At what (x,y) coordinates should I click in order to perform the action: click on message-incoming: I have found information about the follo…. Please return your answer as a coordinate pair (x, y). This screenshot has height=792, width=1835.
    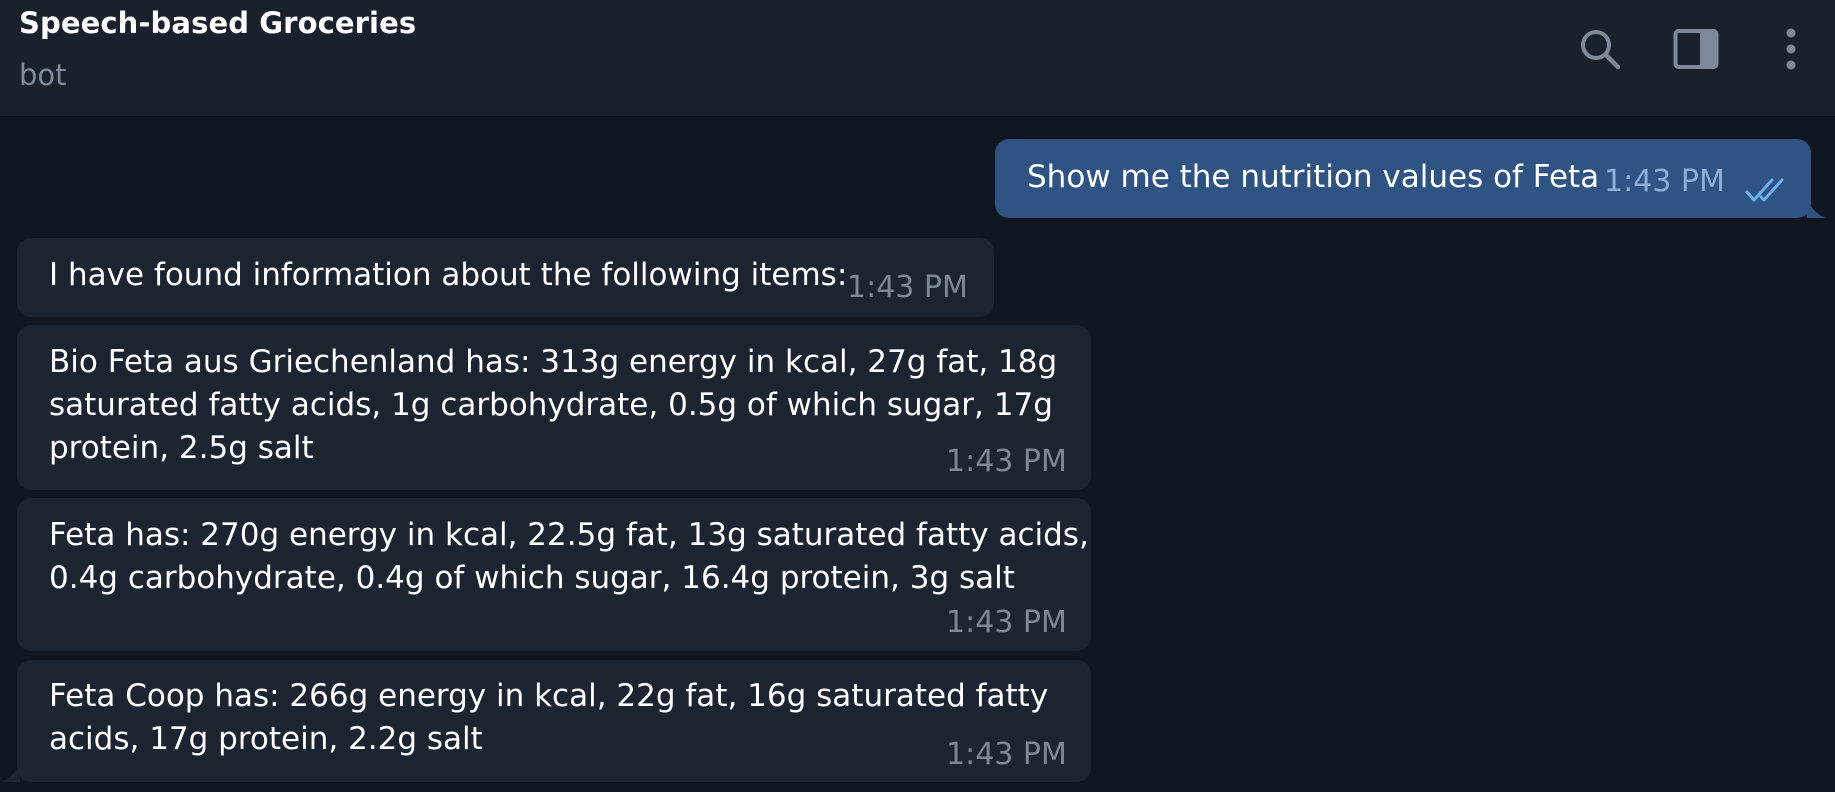
    Looking at the image, I should click on (505, 277).